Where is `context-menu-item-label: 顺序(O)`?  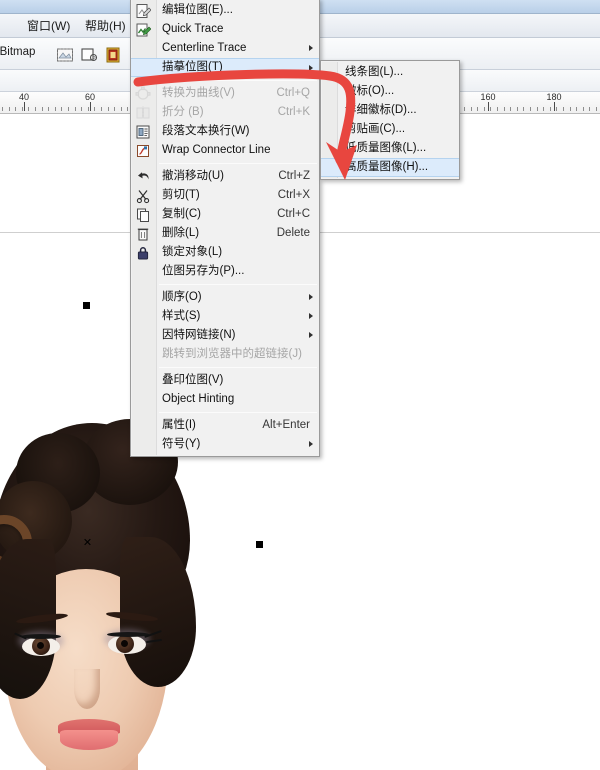 context-menu-item-label: 顺序(O) is located at coordinates (182, 297).